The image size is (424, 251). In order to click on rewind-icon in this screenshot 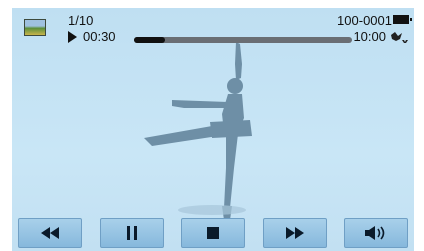, I will do `click(50, 233)`.